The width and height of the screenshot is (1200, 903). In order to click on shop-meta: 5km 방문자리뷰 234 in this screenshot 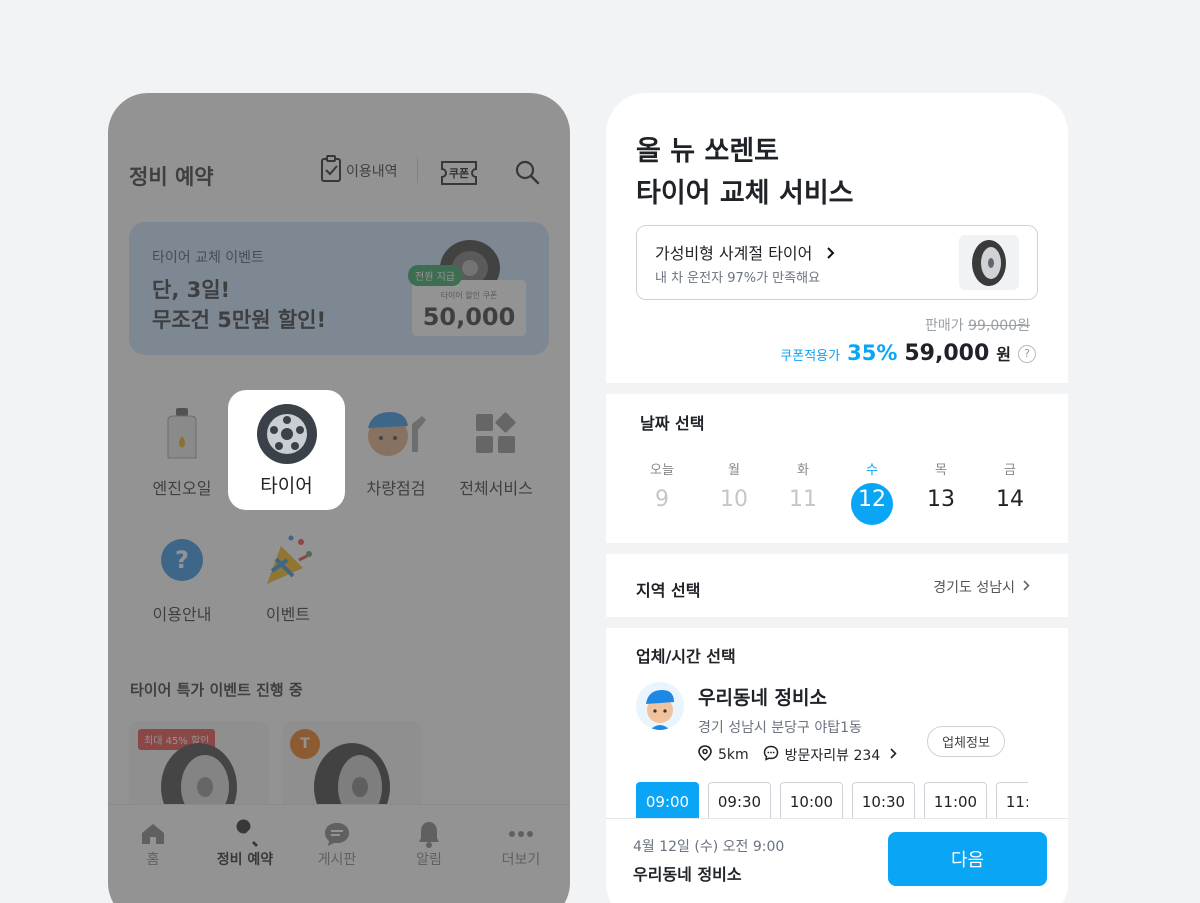, I will do `click(797, 755)`.